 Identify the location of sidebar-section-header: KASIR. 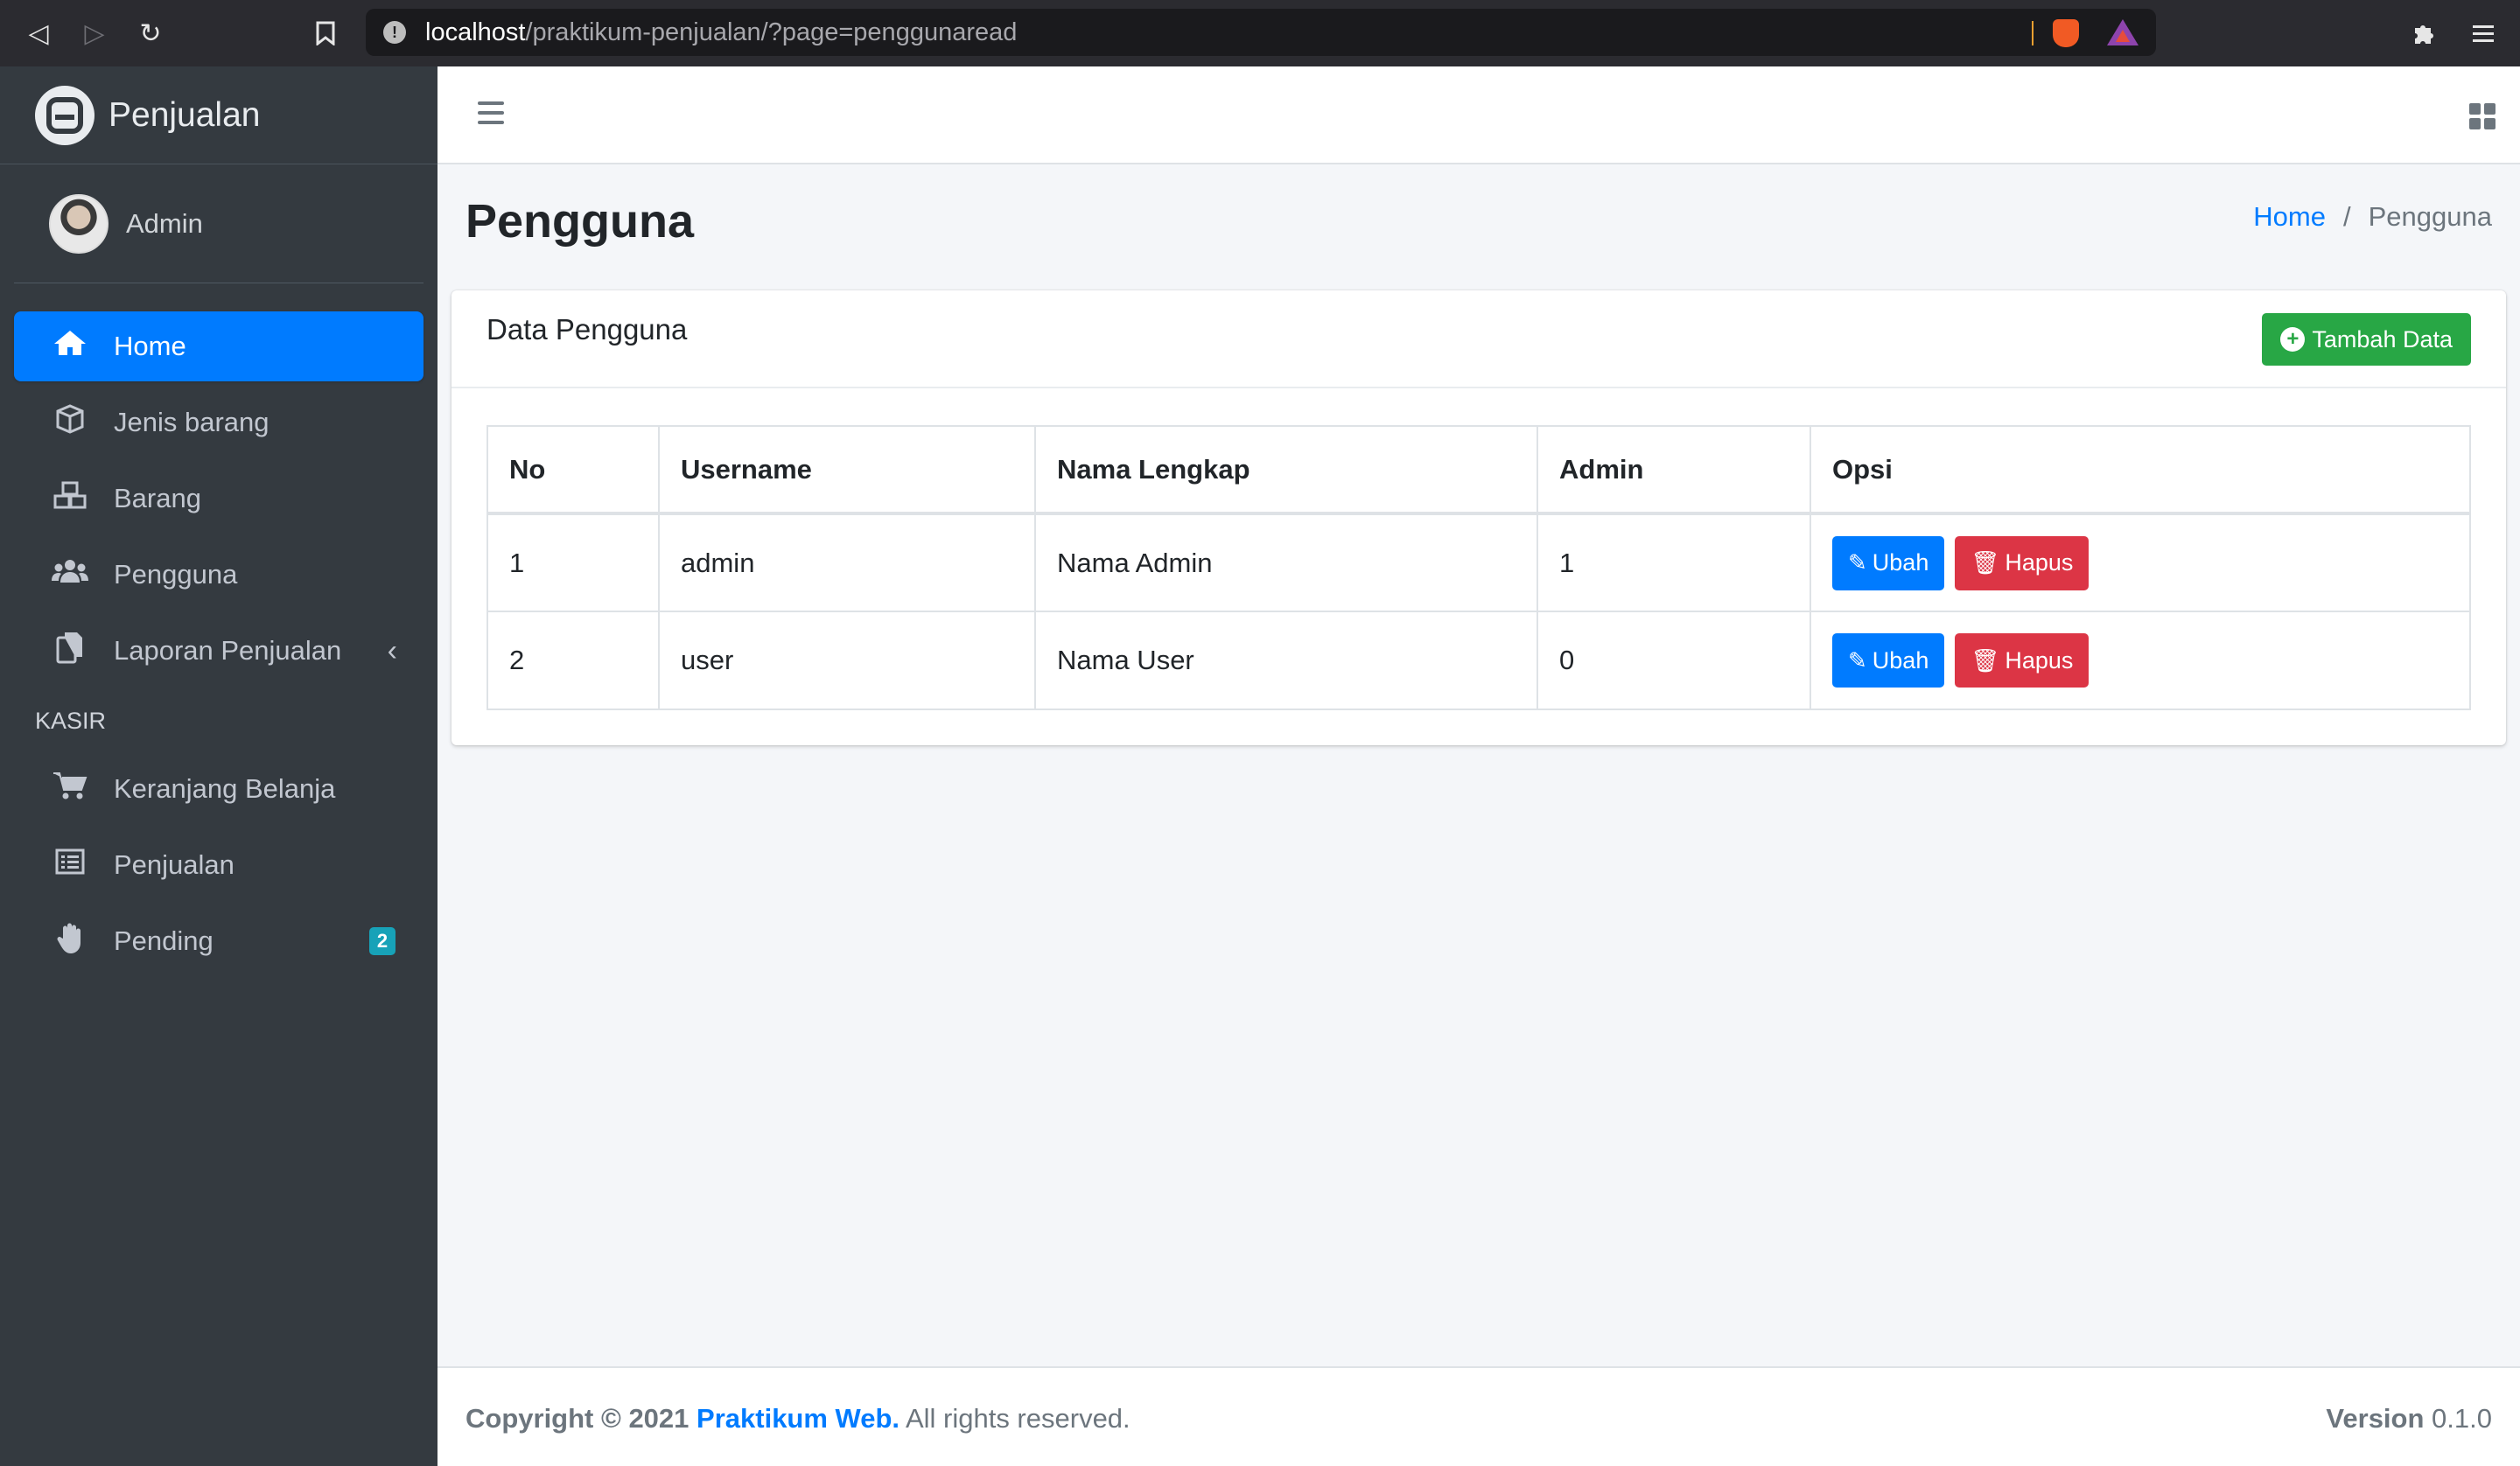
(71, 721).